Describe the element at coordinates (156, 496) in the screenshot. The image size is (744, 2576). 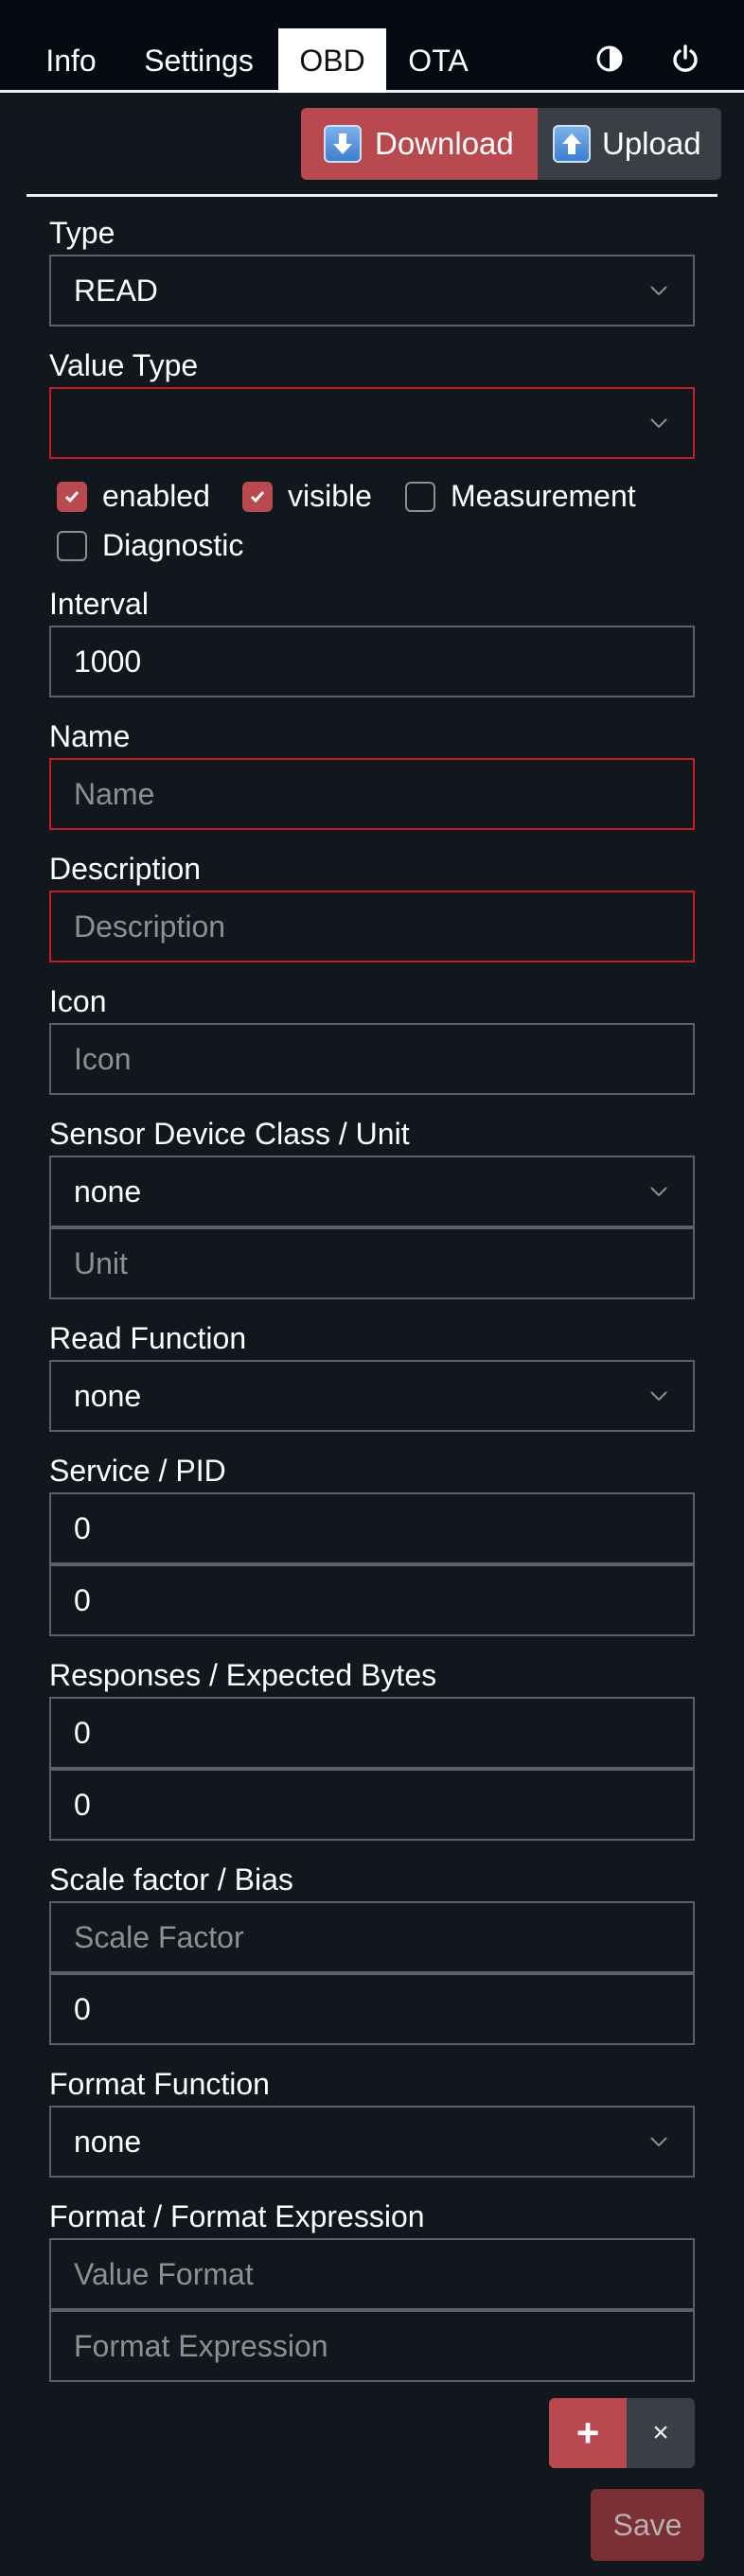
I see `enabled-label: enabled` at that location.